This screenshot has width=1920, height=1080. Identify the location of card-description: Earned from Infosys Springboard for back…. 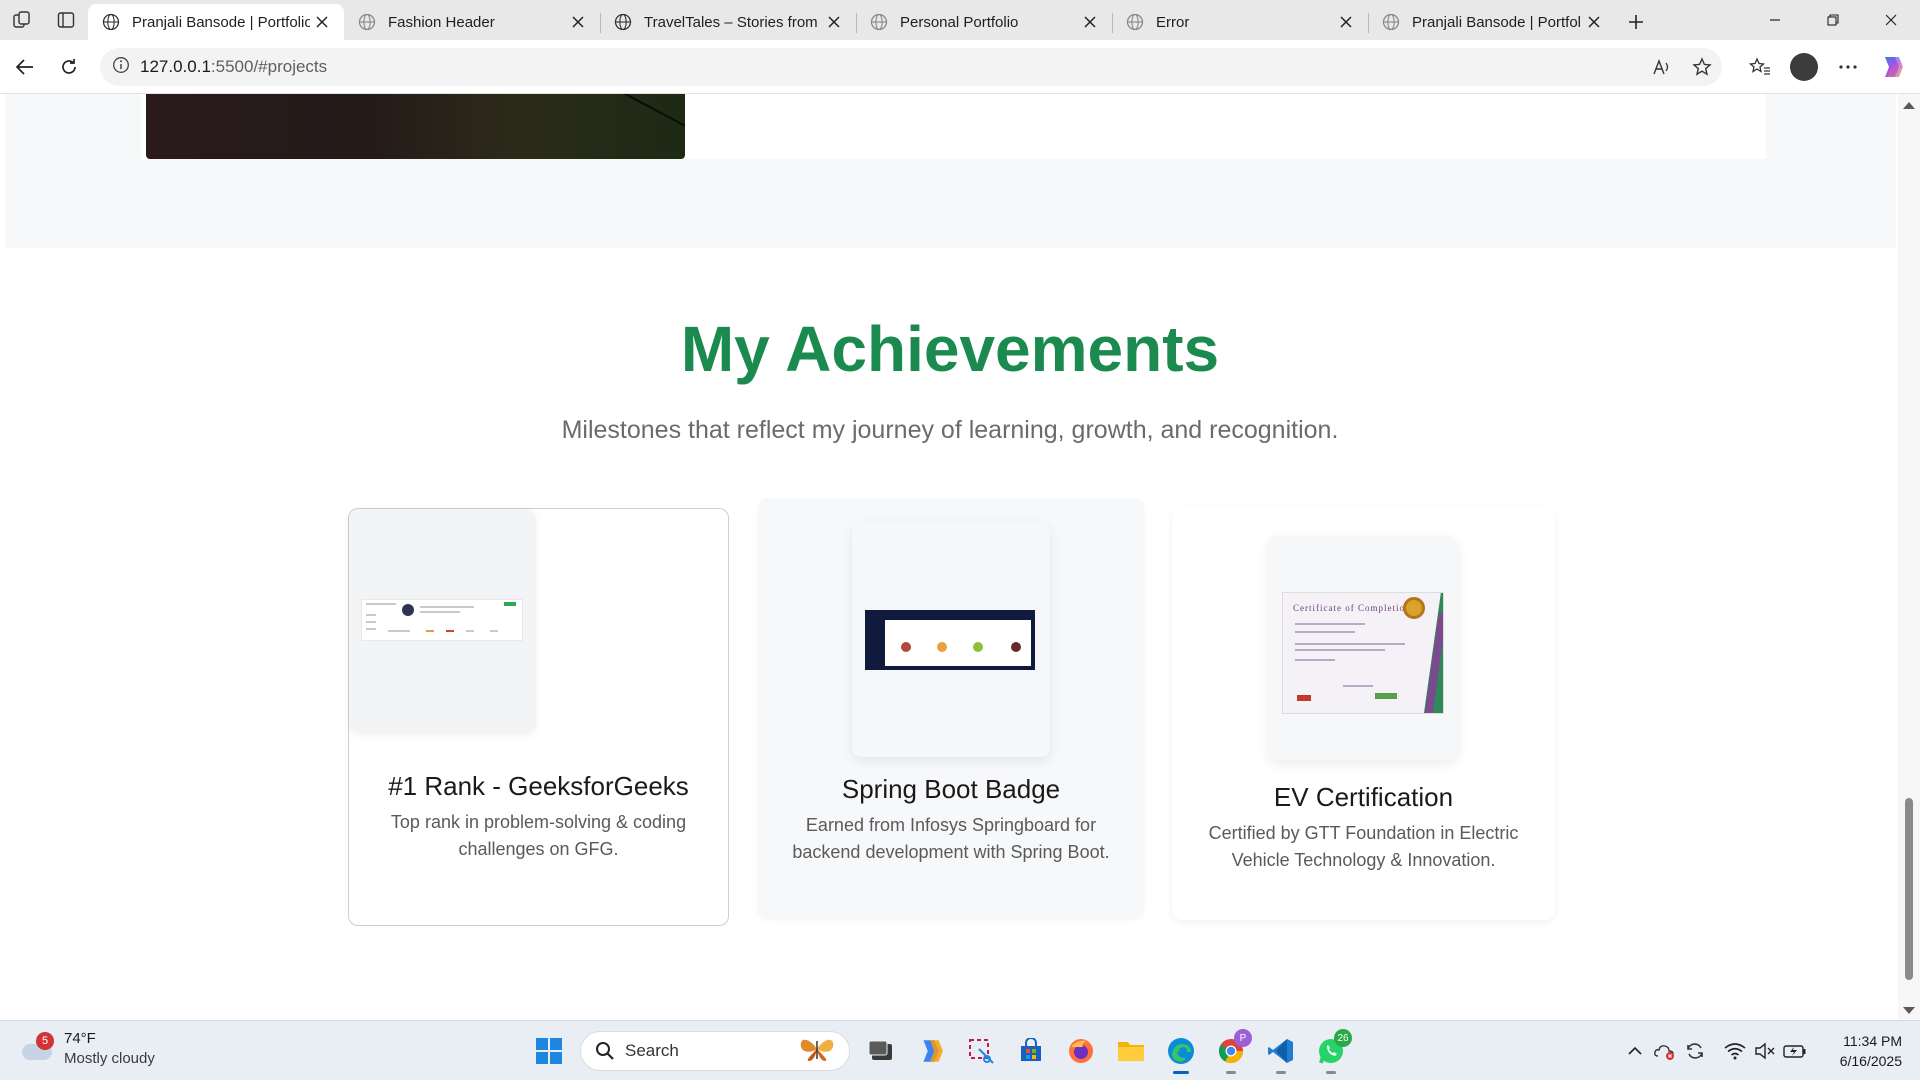
(951, 838).